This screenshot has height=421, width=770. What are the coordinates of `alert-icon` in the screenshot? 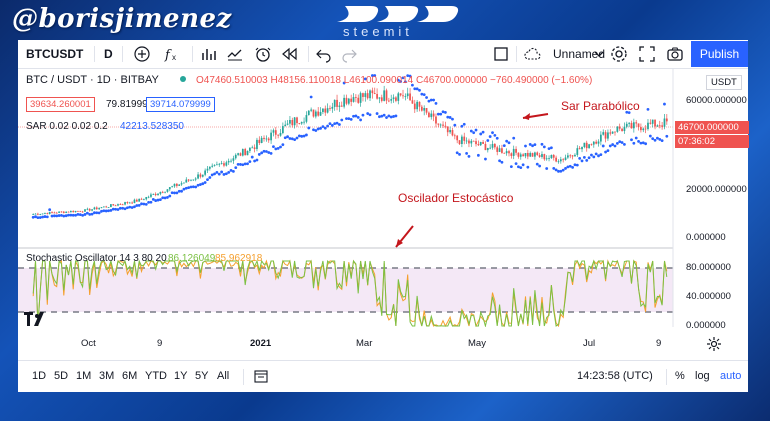 It's located at (263, 54).